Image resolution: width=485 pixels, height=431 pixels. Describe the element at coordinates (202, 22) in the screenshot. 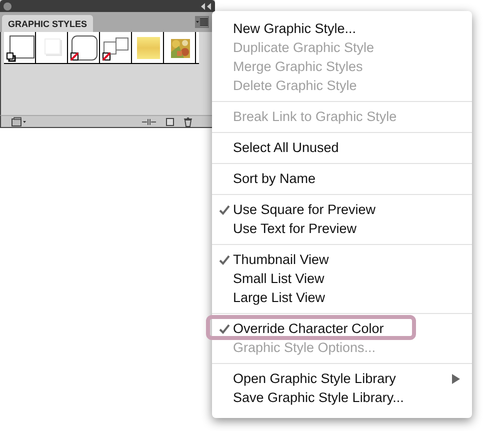

I see `panel-menu-icon` at that location.